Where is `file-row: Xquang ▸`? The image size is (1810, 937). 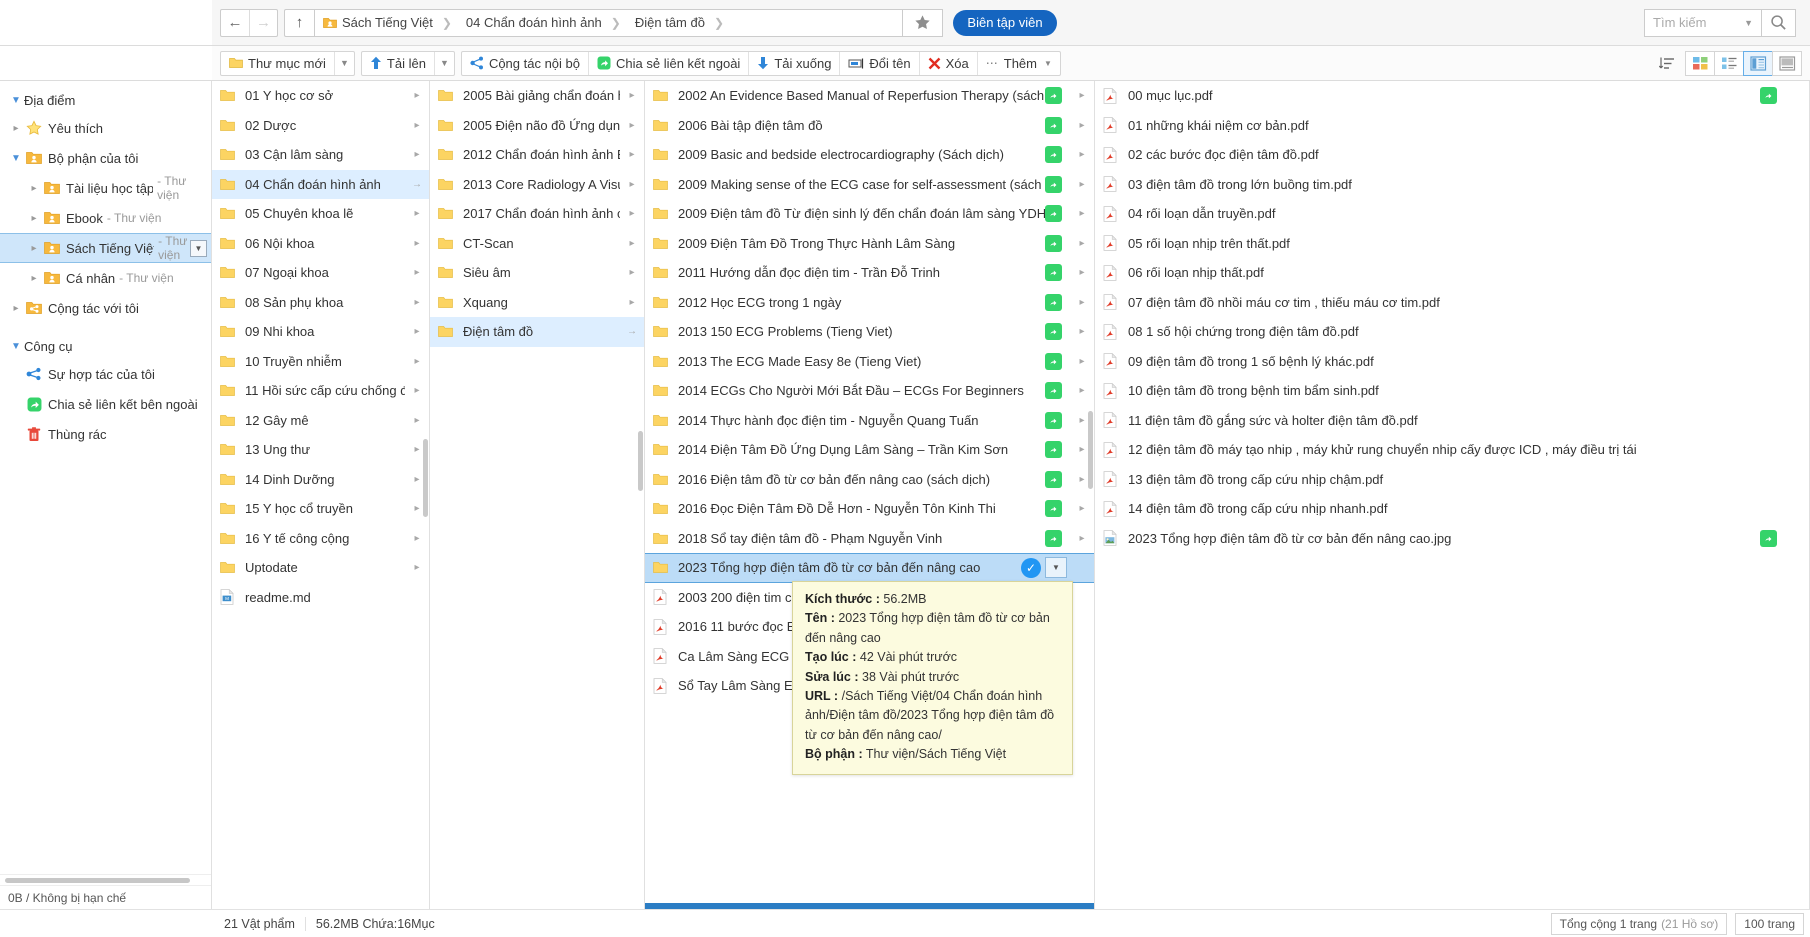 file-row: Xquang ▸ is located at coordinates (537, 303).